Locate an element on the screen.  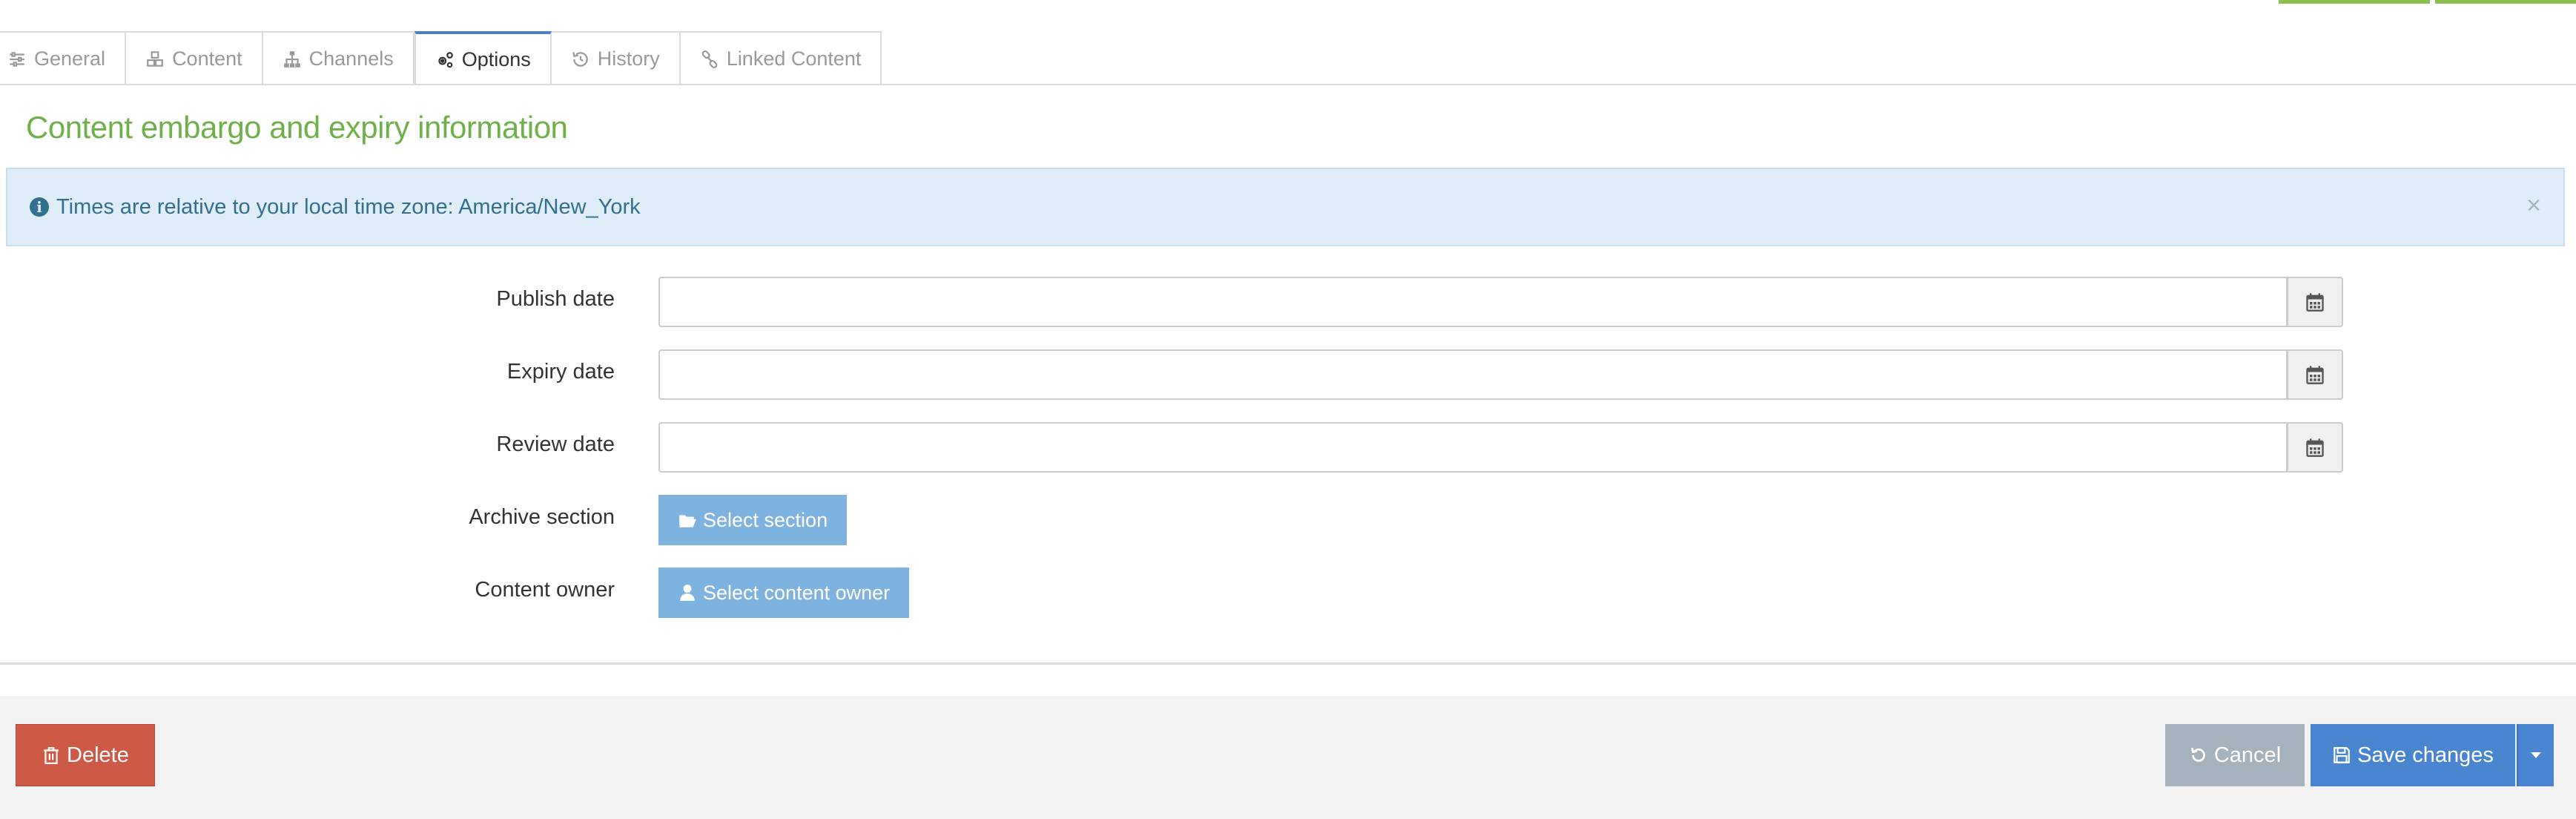
tab-content: Content is located at coordinates (194, 58).